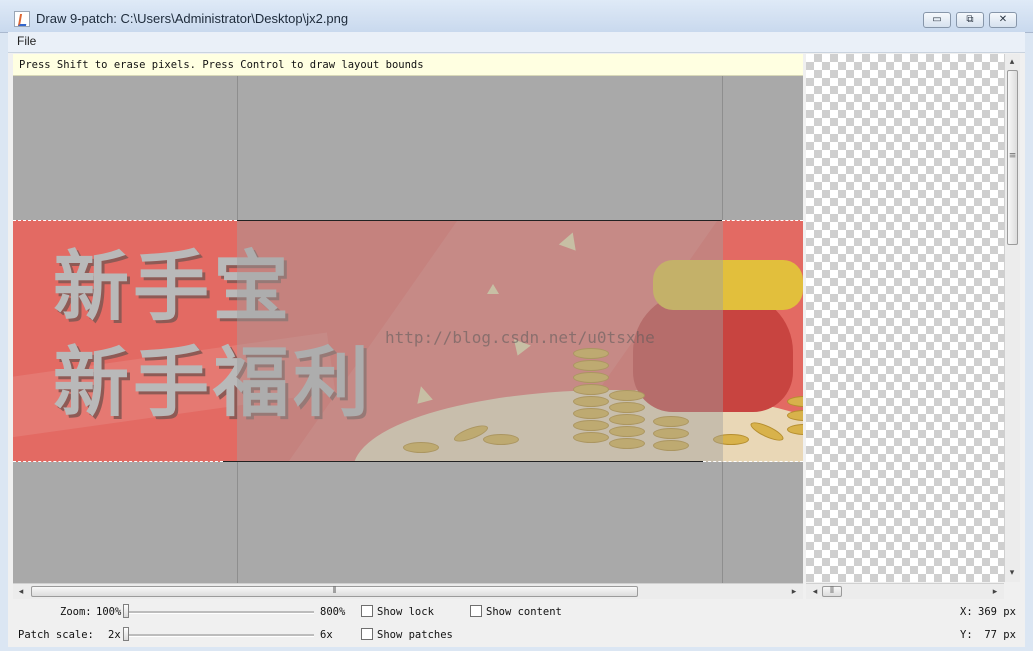 This screenshot has width=1033, height=651. What do you see at coordinates (126, 634) in the screenshot?
I see `patch-scale-slider-knob` at bounding box center [126, 634].